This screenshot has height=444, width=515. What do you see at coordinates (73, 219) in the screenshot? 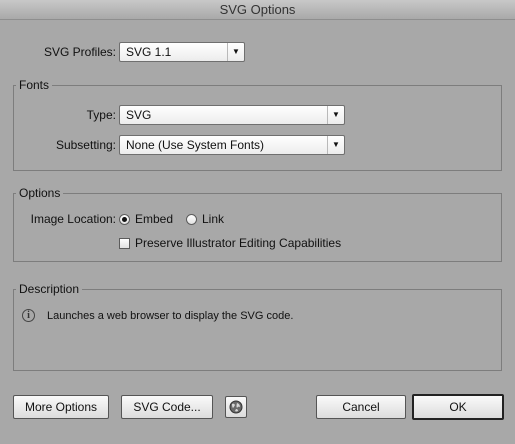
I see `image-location-label: Image Location:` at bounding box center [73, 219].